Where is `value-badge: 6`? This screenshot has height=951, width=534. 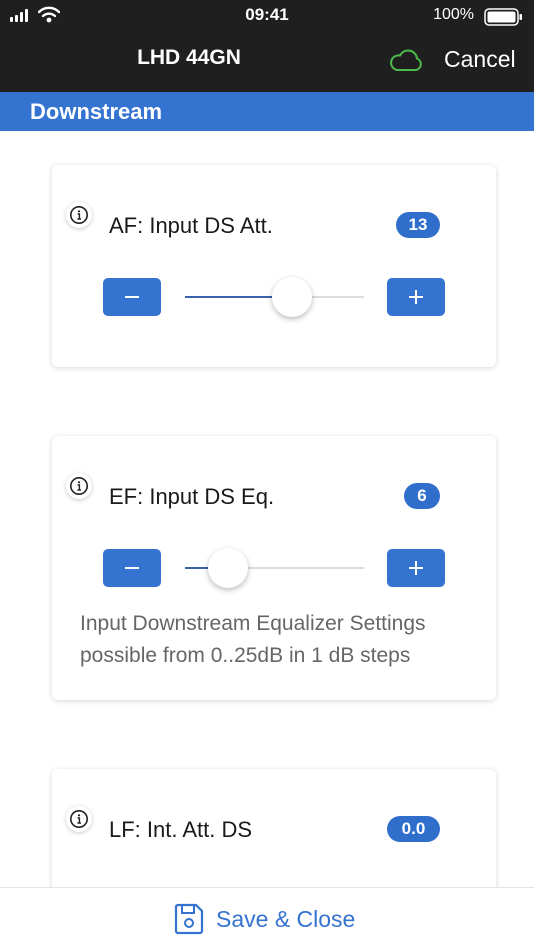
value-badge: 6 is located at coordinates (422, 496).